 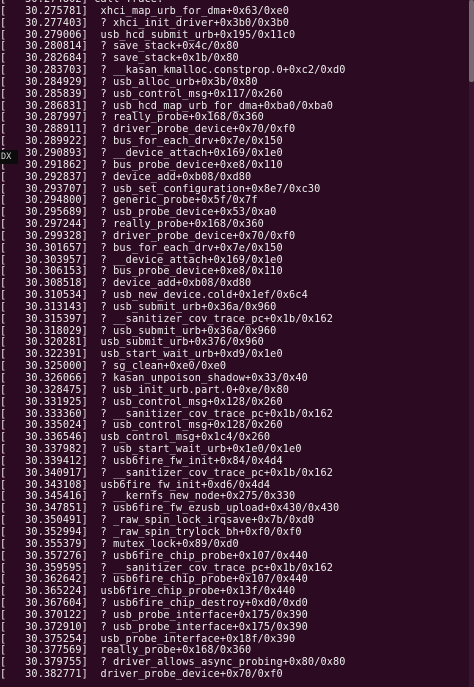 What do you see at coordinates (119, 544) in the screenshot?
I see `terminal-line: [ 30.355379] ? mutex_lock+0x89/0xd0` at bounding box center [119, 544].